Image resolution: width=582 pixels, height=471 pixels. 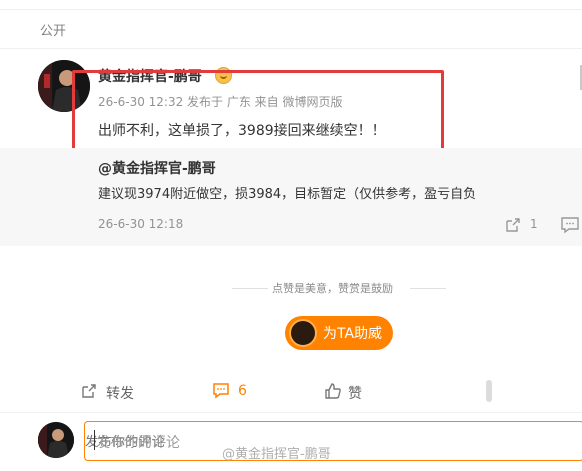 I want to click on reward-avatar-icon, so click(x=303, y=333).